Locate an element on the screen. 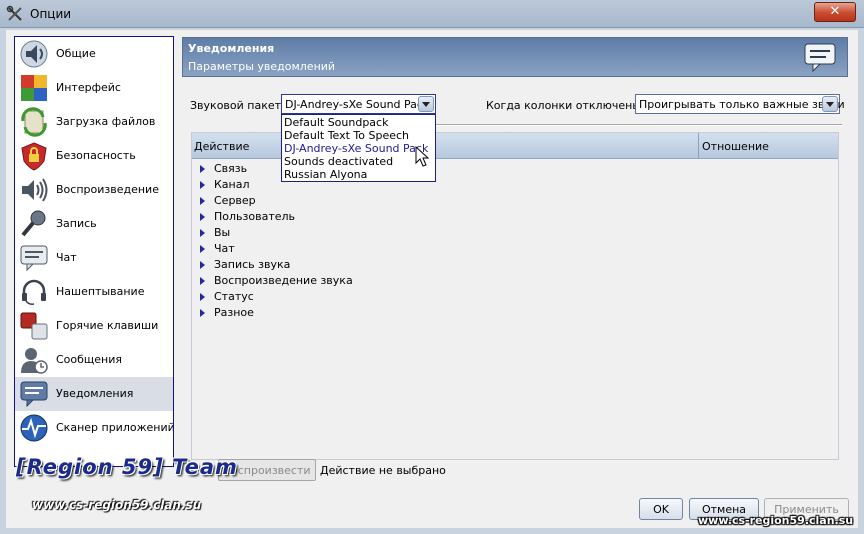 Image resolution: width=864 pixels, height=534 pixels. tree-row-label: Канал is located at coordinates (232, 184).